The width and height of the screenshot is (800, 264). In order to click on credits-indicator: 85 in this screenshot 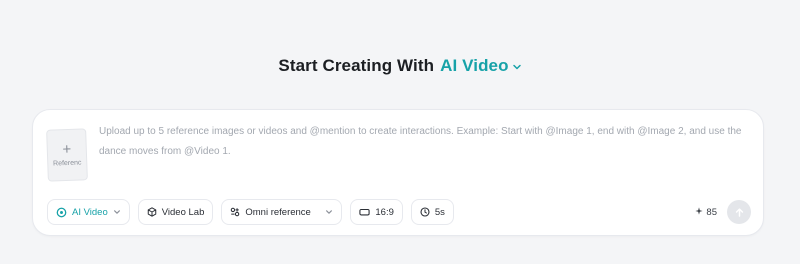, I will do `click(706, 212)`.